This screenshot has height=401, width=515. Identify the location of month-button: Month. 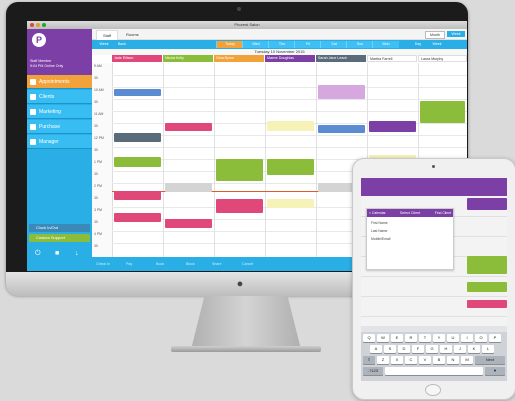
(435, 35).